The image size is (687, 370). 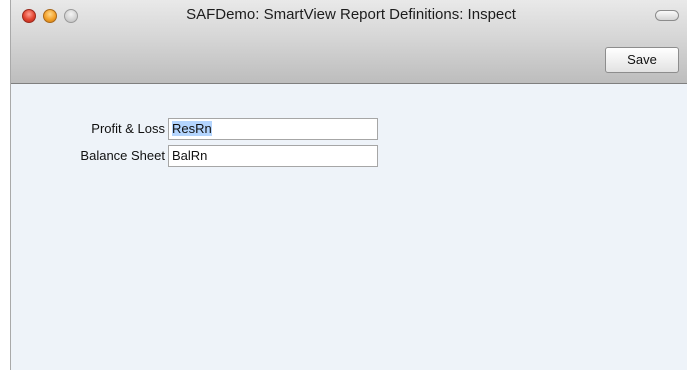 What do you see at coordinates (29, 16) in the screenshot?
I see `close-window-icon` at bounding box center [29, 16].